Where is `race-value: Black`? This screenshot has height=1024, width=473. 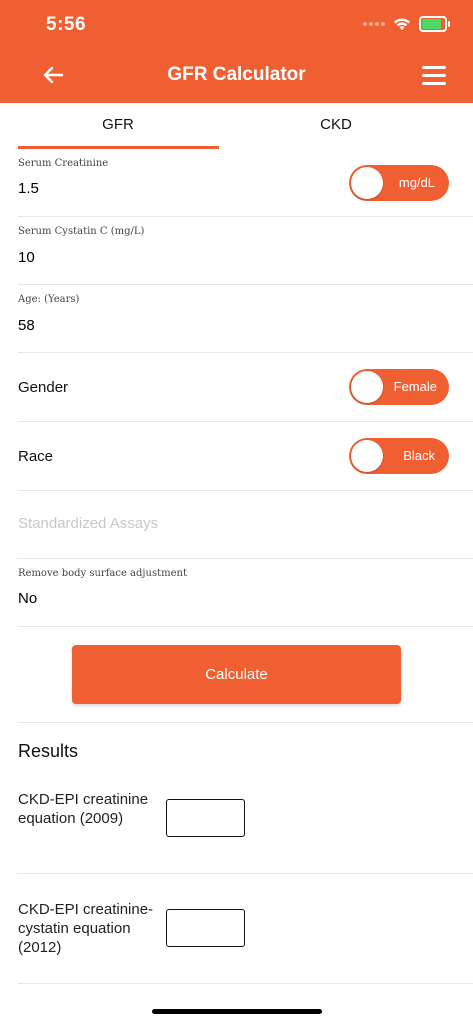 race-value: Black is located at coordinates (419, 455).